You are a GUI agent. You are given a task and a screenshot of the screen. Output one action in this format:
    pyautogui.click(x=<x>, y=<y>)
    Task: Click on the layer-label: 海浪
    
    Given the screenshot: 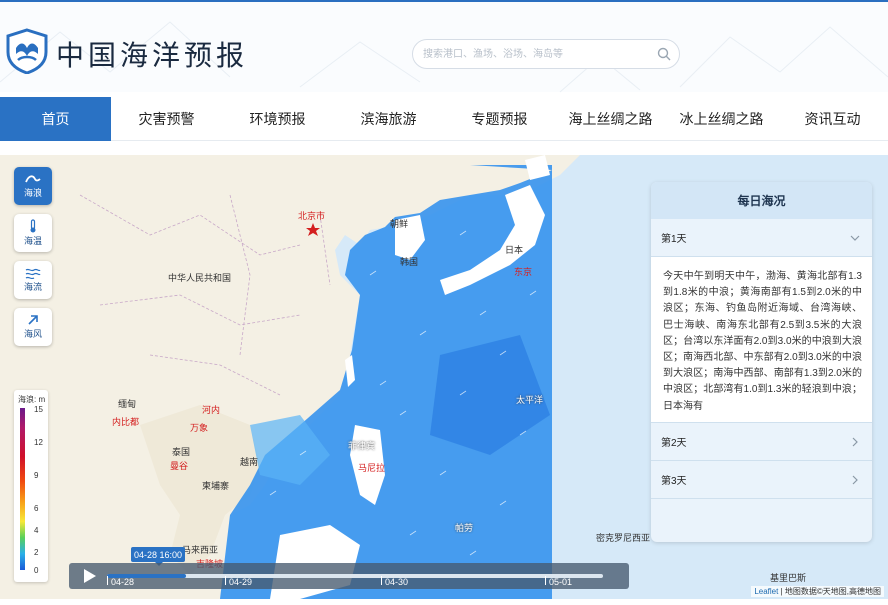 What is the action you would take?
    pyautogui.click(x=32, y=193)
    